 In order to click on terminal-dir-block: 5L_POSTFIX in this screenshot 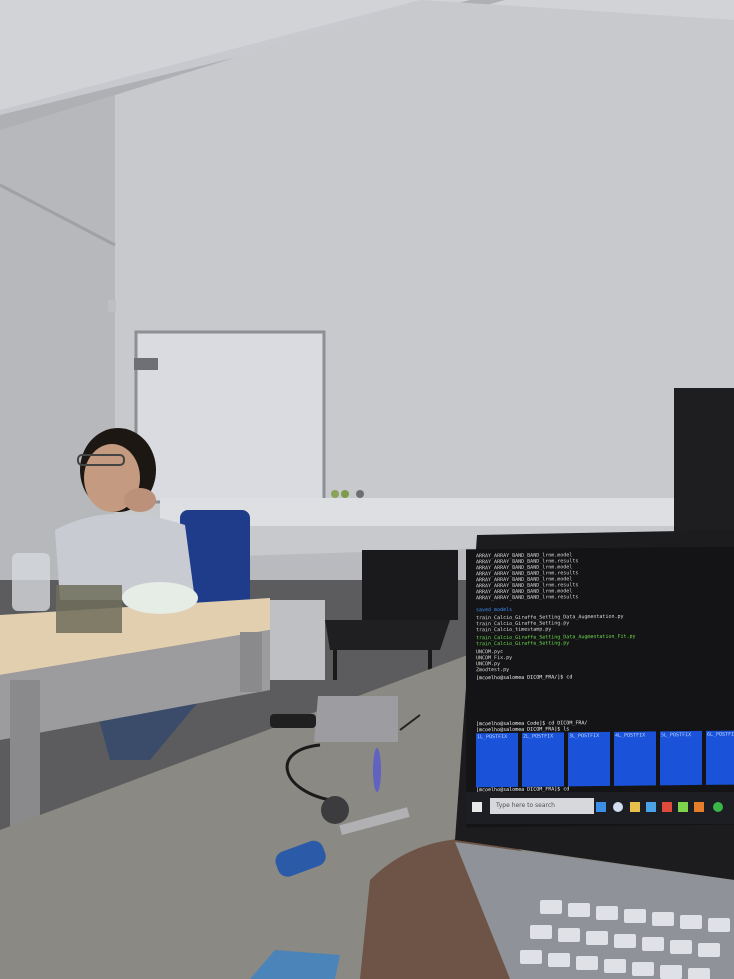, I will do `click(681, 758)`.